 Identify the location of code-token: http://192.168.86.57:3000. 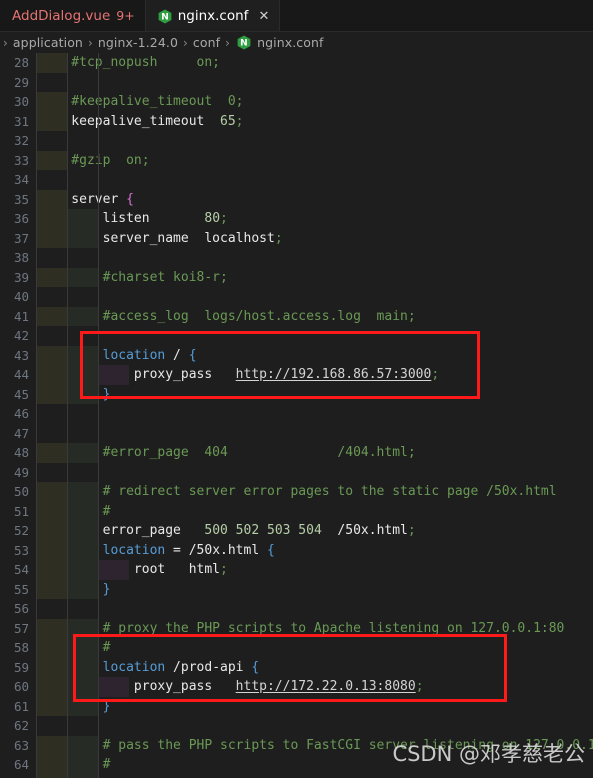
(334, 374).